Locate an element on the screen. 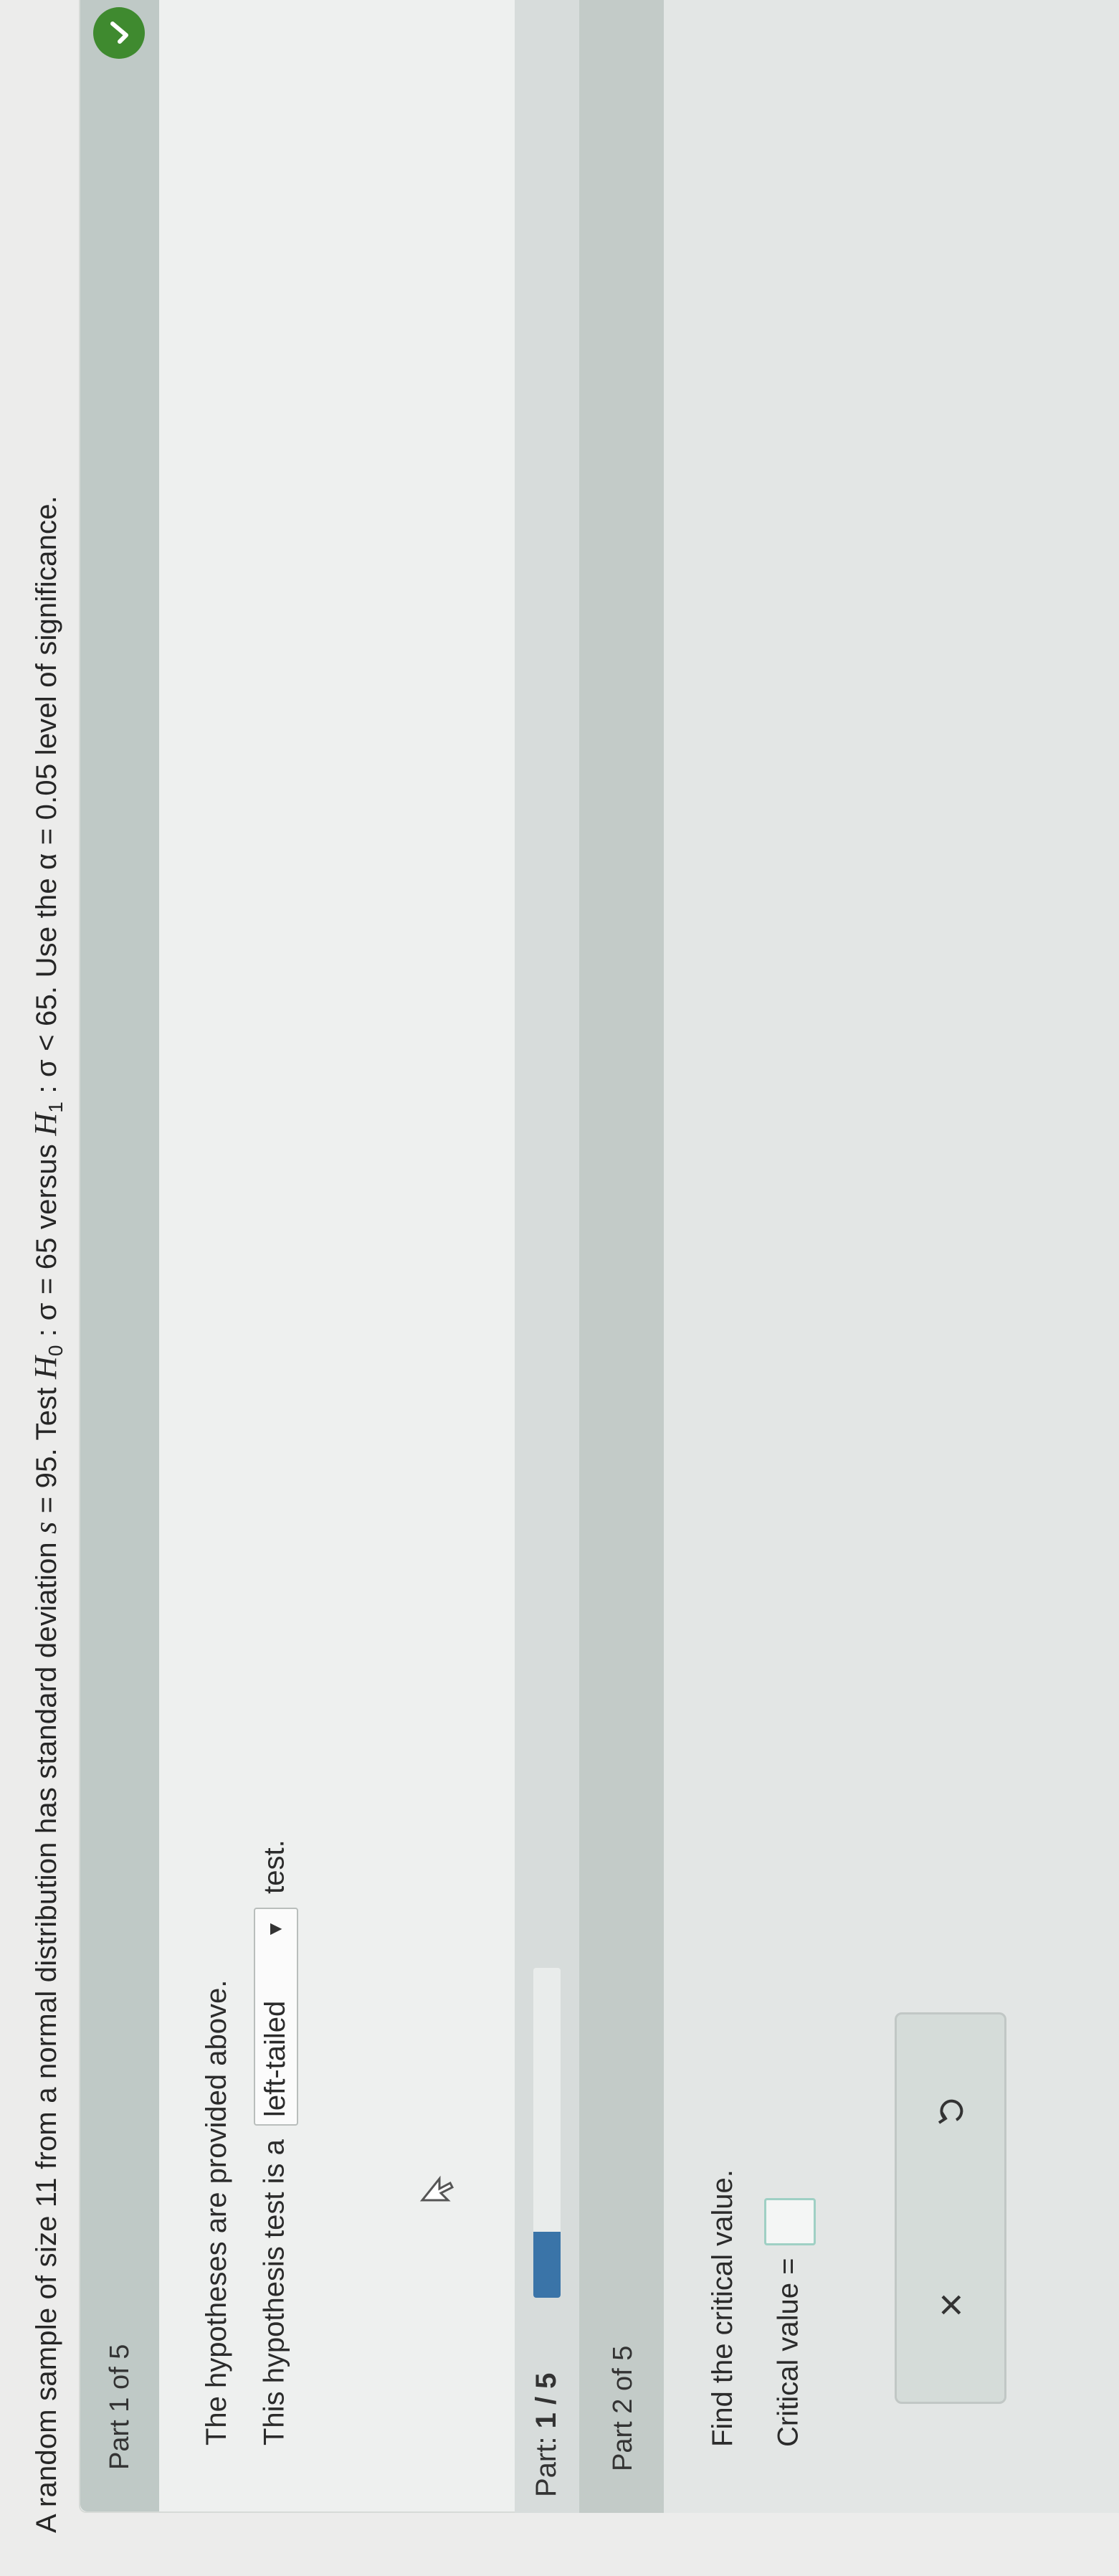 The image size is (1119, 2576). part1-header: Part 1 of 5 is located at coordinates (120, 1255).